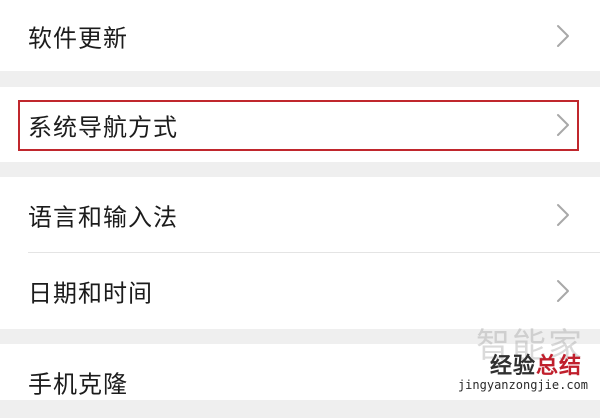  Describe the element at coordinates (78, 384) in the screenshot. I see `settings-item-label: 手机克隆` at that location.